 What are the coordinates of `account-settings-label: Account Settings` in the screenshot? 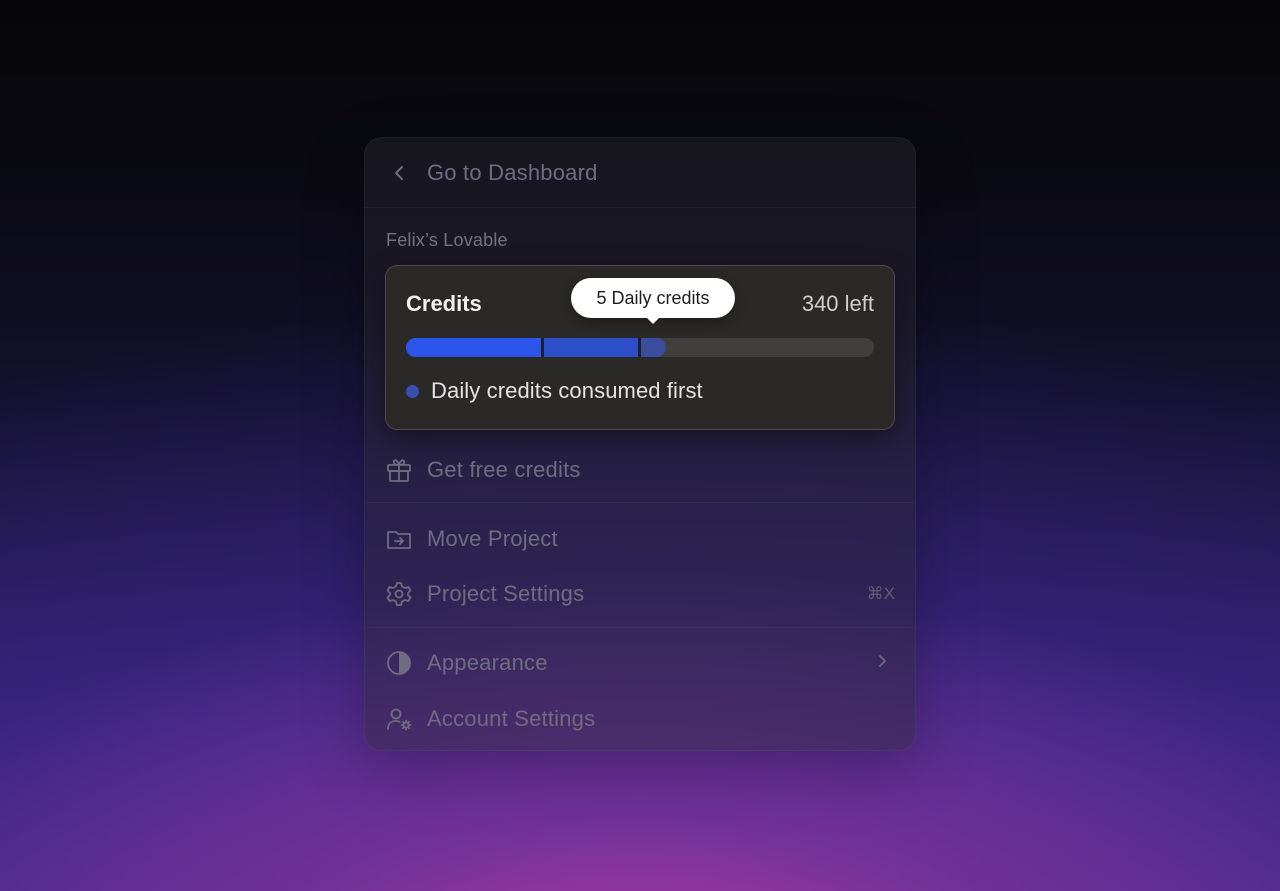 It's located at (511, 718).